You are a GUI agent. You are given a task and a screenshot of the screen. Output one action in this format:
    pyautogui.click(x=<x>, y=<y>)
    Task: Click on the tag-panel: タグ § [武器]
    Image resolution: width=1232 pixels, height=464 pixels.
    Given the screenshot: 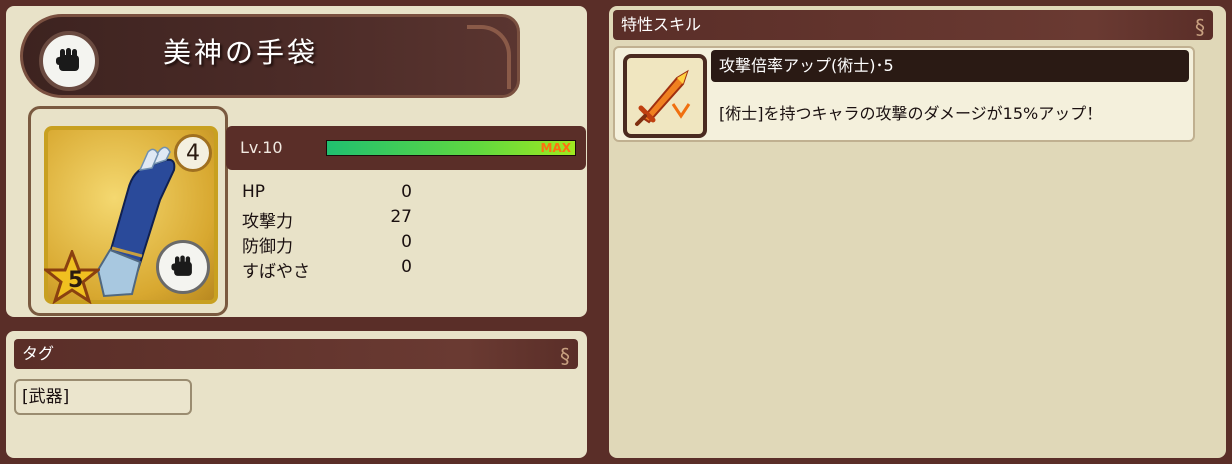 What is the action you would take?
    pyautogui.click(x=296, y=394)
    